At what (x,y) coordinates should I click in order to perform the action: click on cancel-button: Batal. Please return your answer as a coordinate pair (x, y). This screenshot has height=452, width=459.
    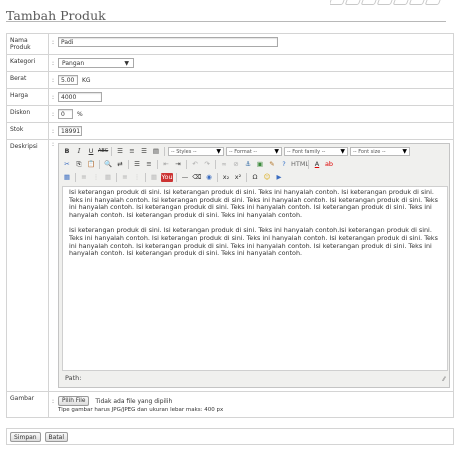
    Looking at the image, I should click on (56, 437).